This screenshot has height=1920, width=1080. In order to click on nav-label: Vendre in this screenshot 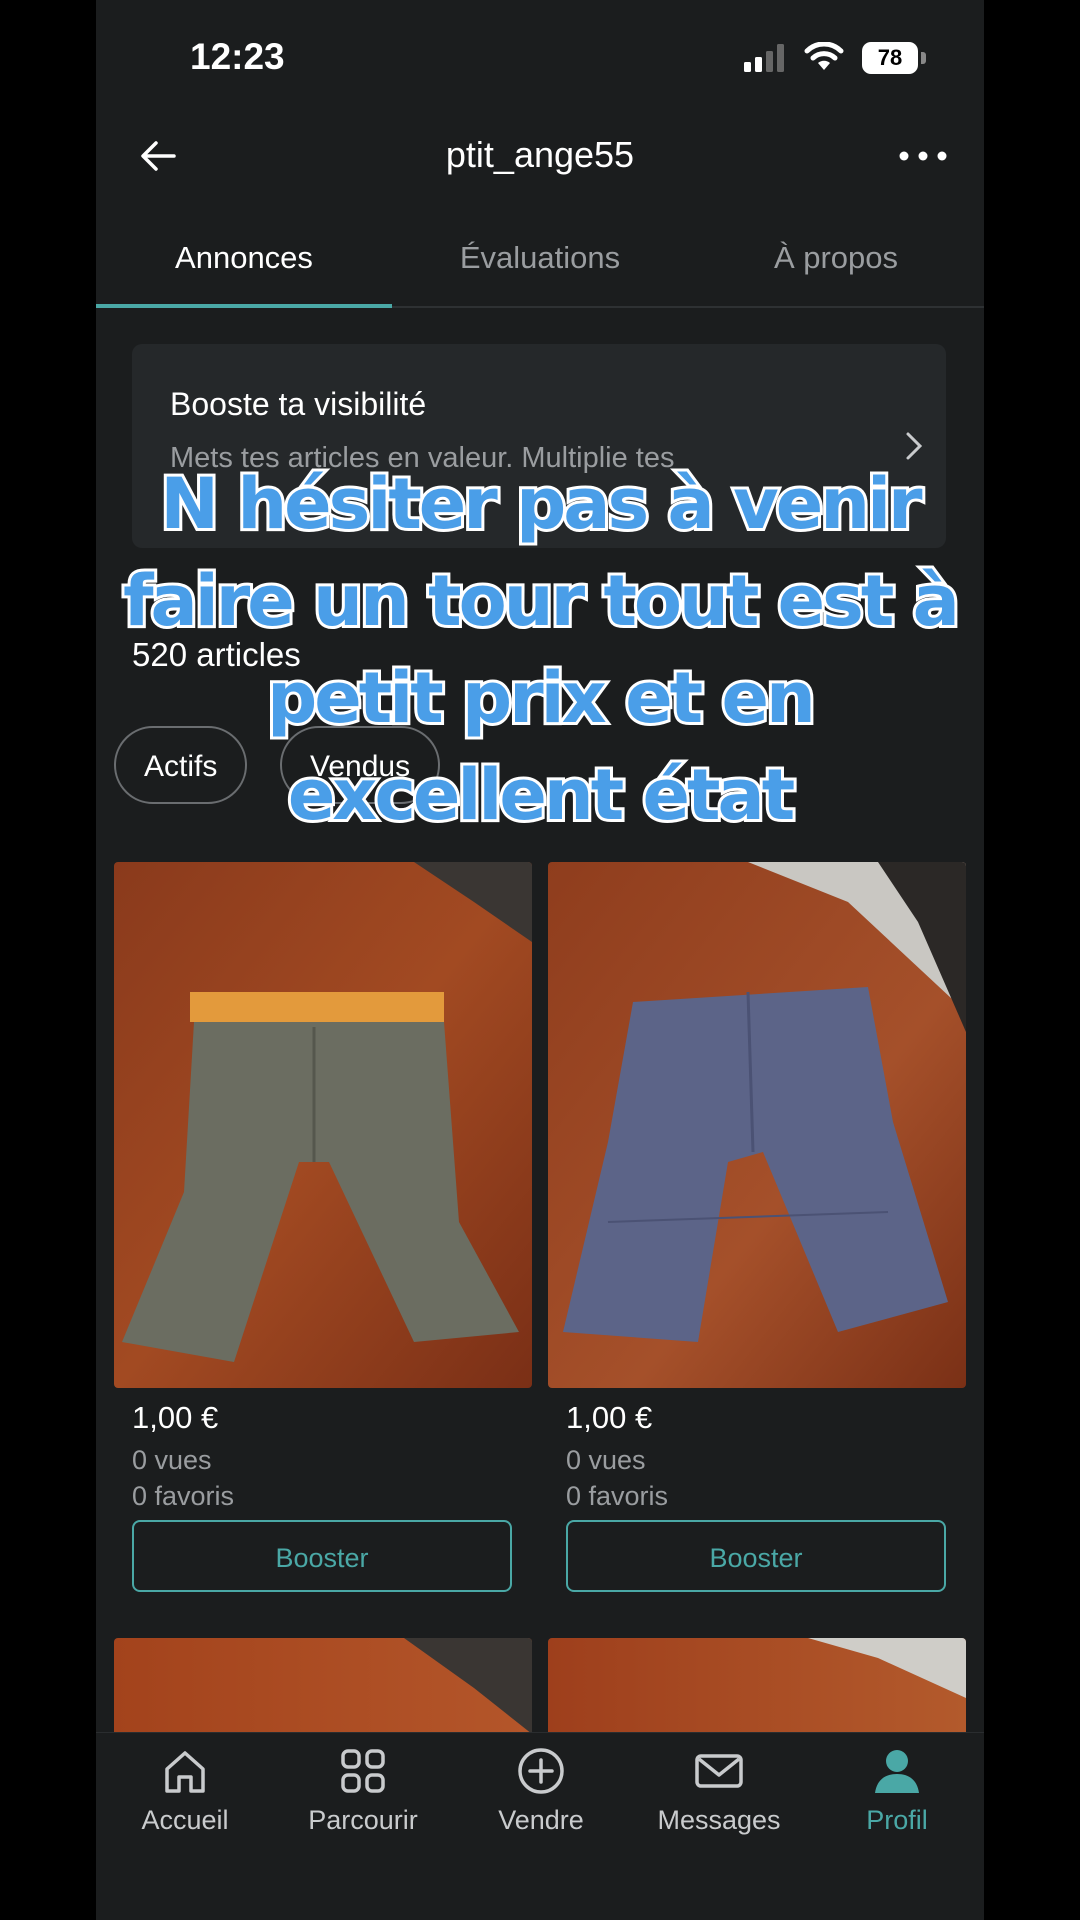, I will do `click(541, 1820)`.